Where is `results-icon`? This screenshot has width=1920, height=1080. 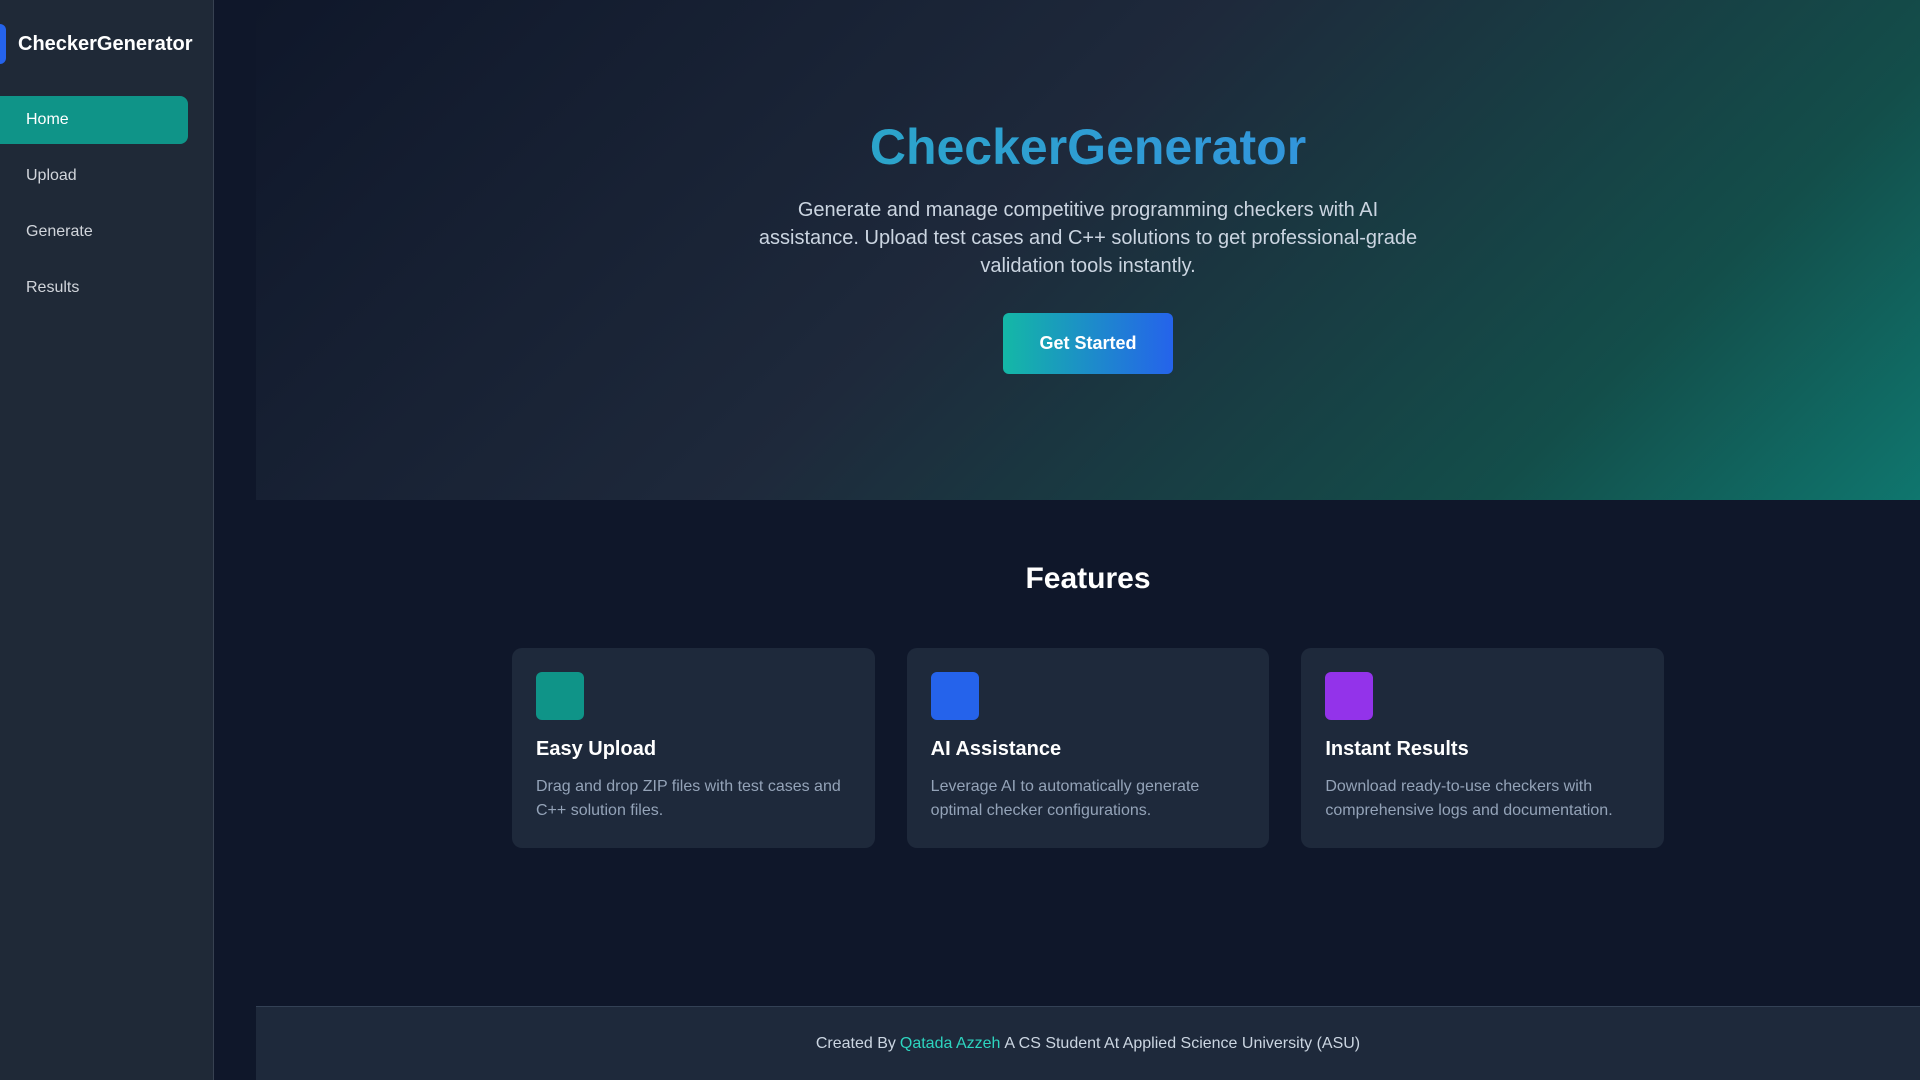
results-icon is located at coordinates (1349, 696).